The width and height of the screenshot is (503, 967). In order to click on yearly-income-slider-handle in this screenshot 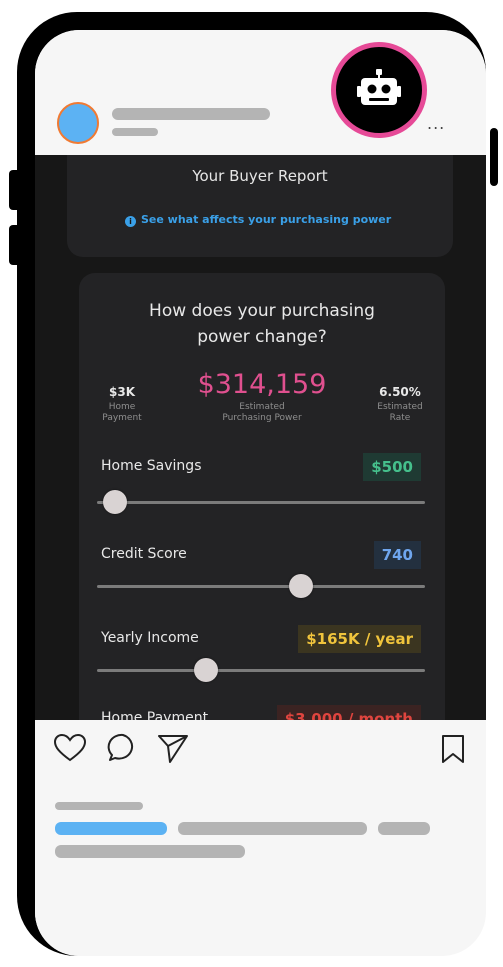, I will do `click(206, 670)`.